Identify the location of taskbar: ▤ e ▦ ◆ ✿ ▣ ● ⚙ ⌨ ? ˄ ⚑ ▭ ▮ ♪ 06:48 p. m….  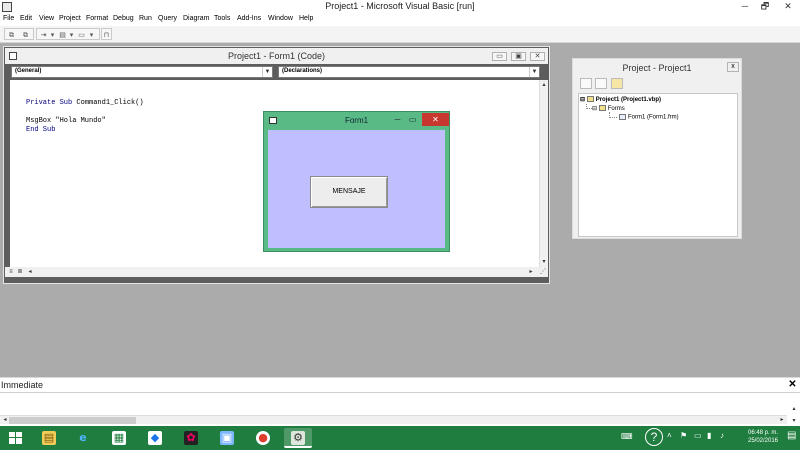
(400, 438).